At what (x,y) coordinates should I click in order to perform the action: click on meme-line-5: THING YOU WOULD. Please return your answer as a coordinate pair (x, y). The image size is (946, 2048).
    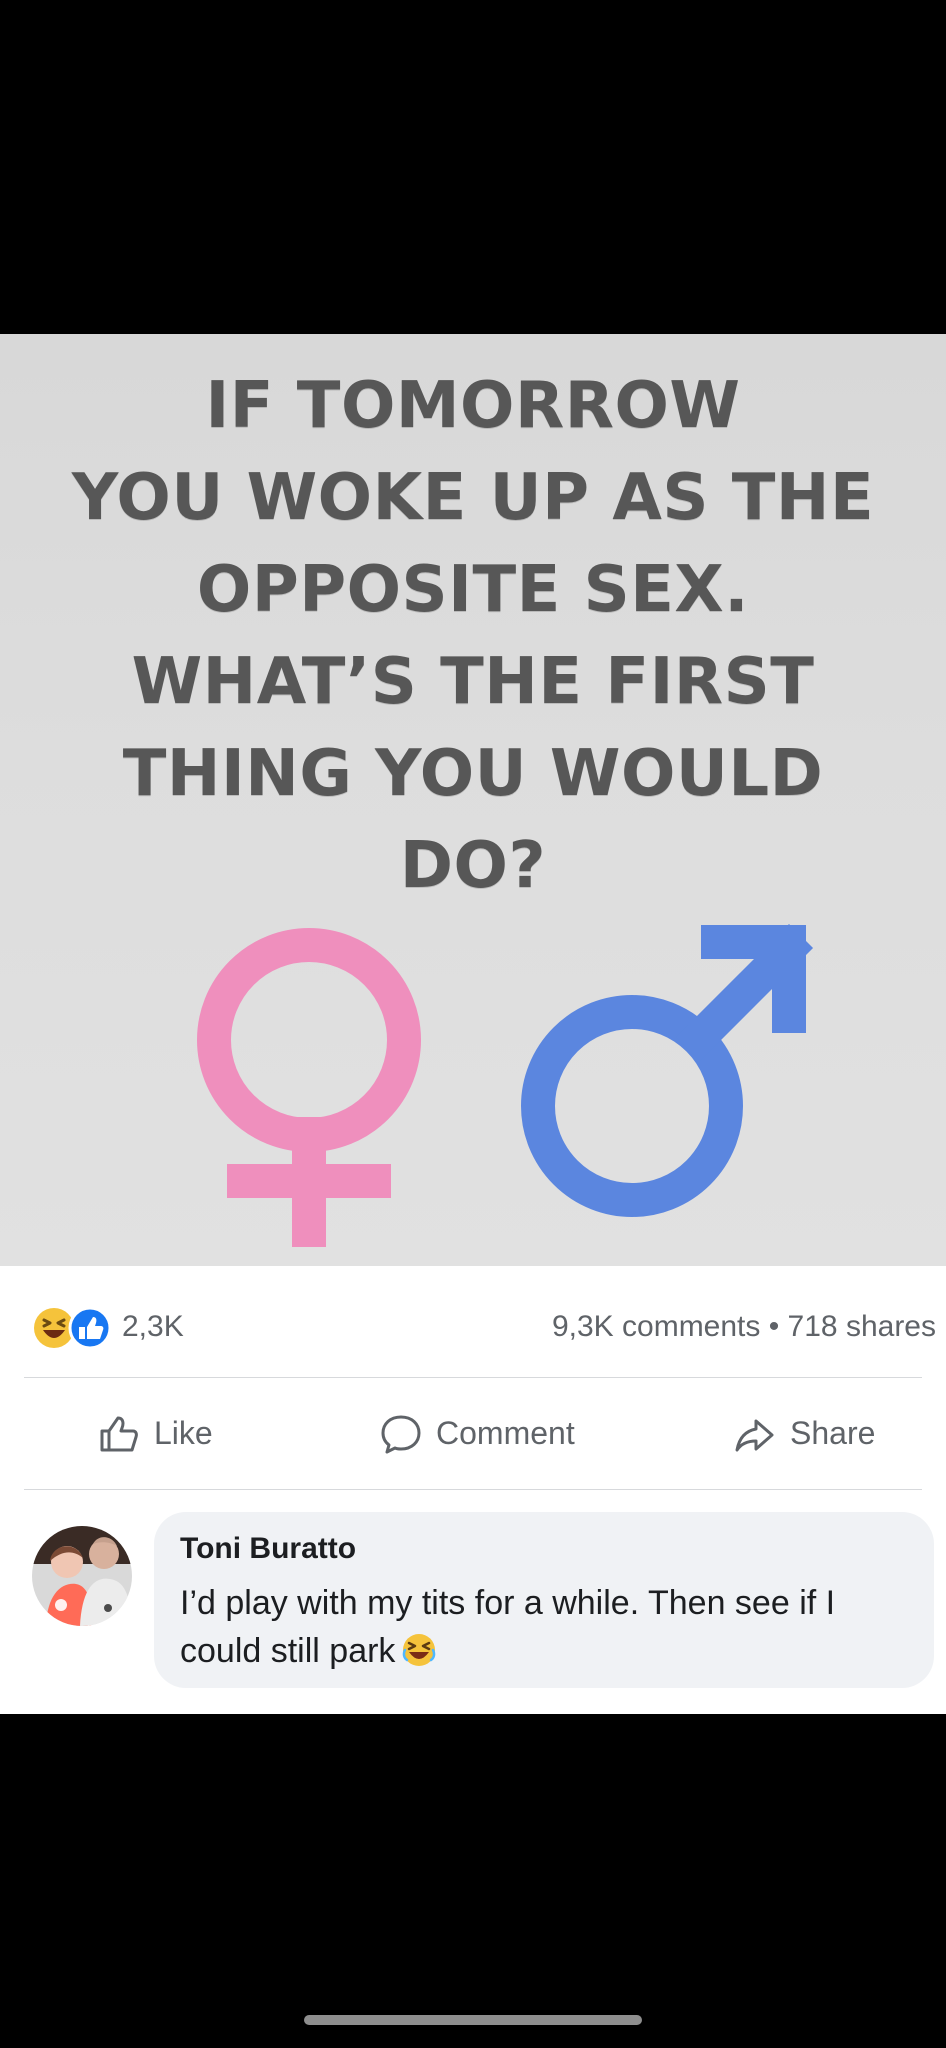
    Looking at the image, I should click on (473, 774).